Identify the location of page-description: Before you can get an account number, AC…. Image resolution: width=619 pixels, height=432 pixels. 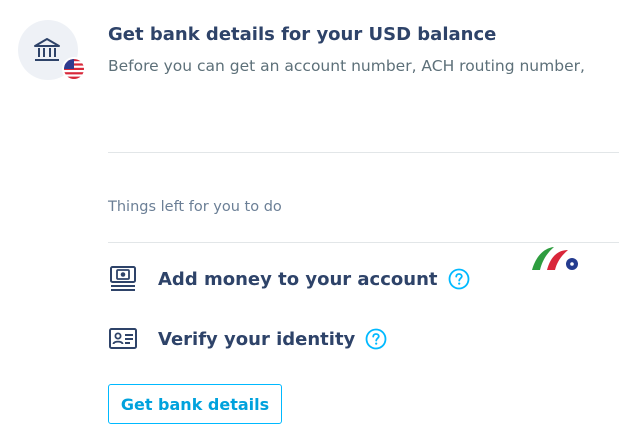
(346, 66).